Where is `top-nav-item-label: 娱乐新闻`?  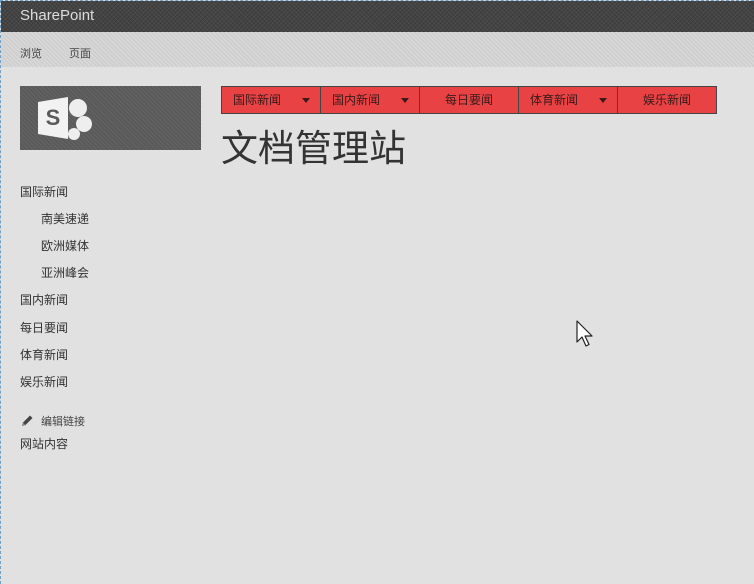
top-nav-item-label: 娱乐新闻 is located at coordinates (666, 100).